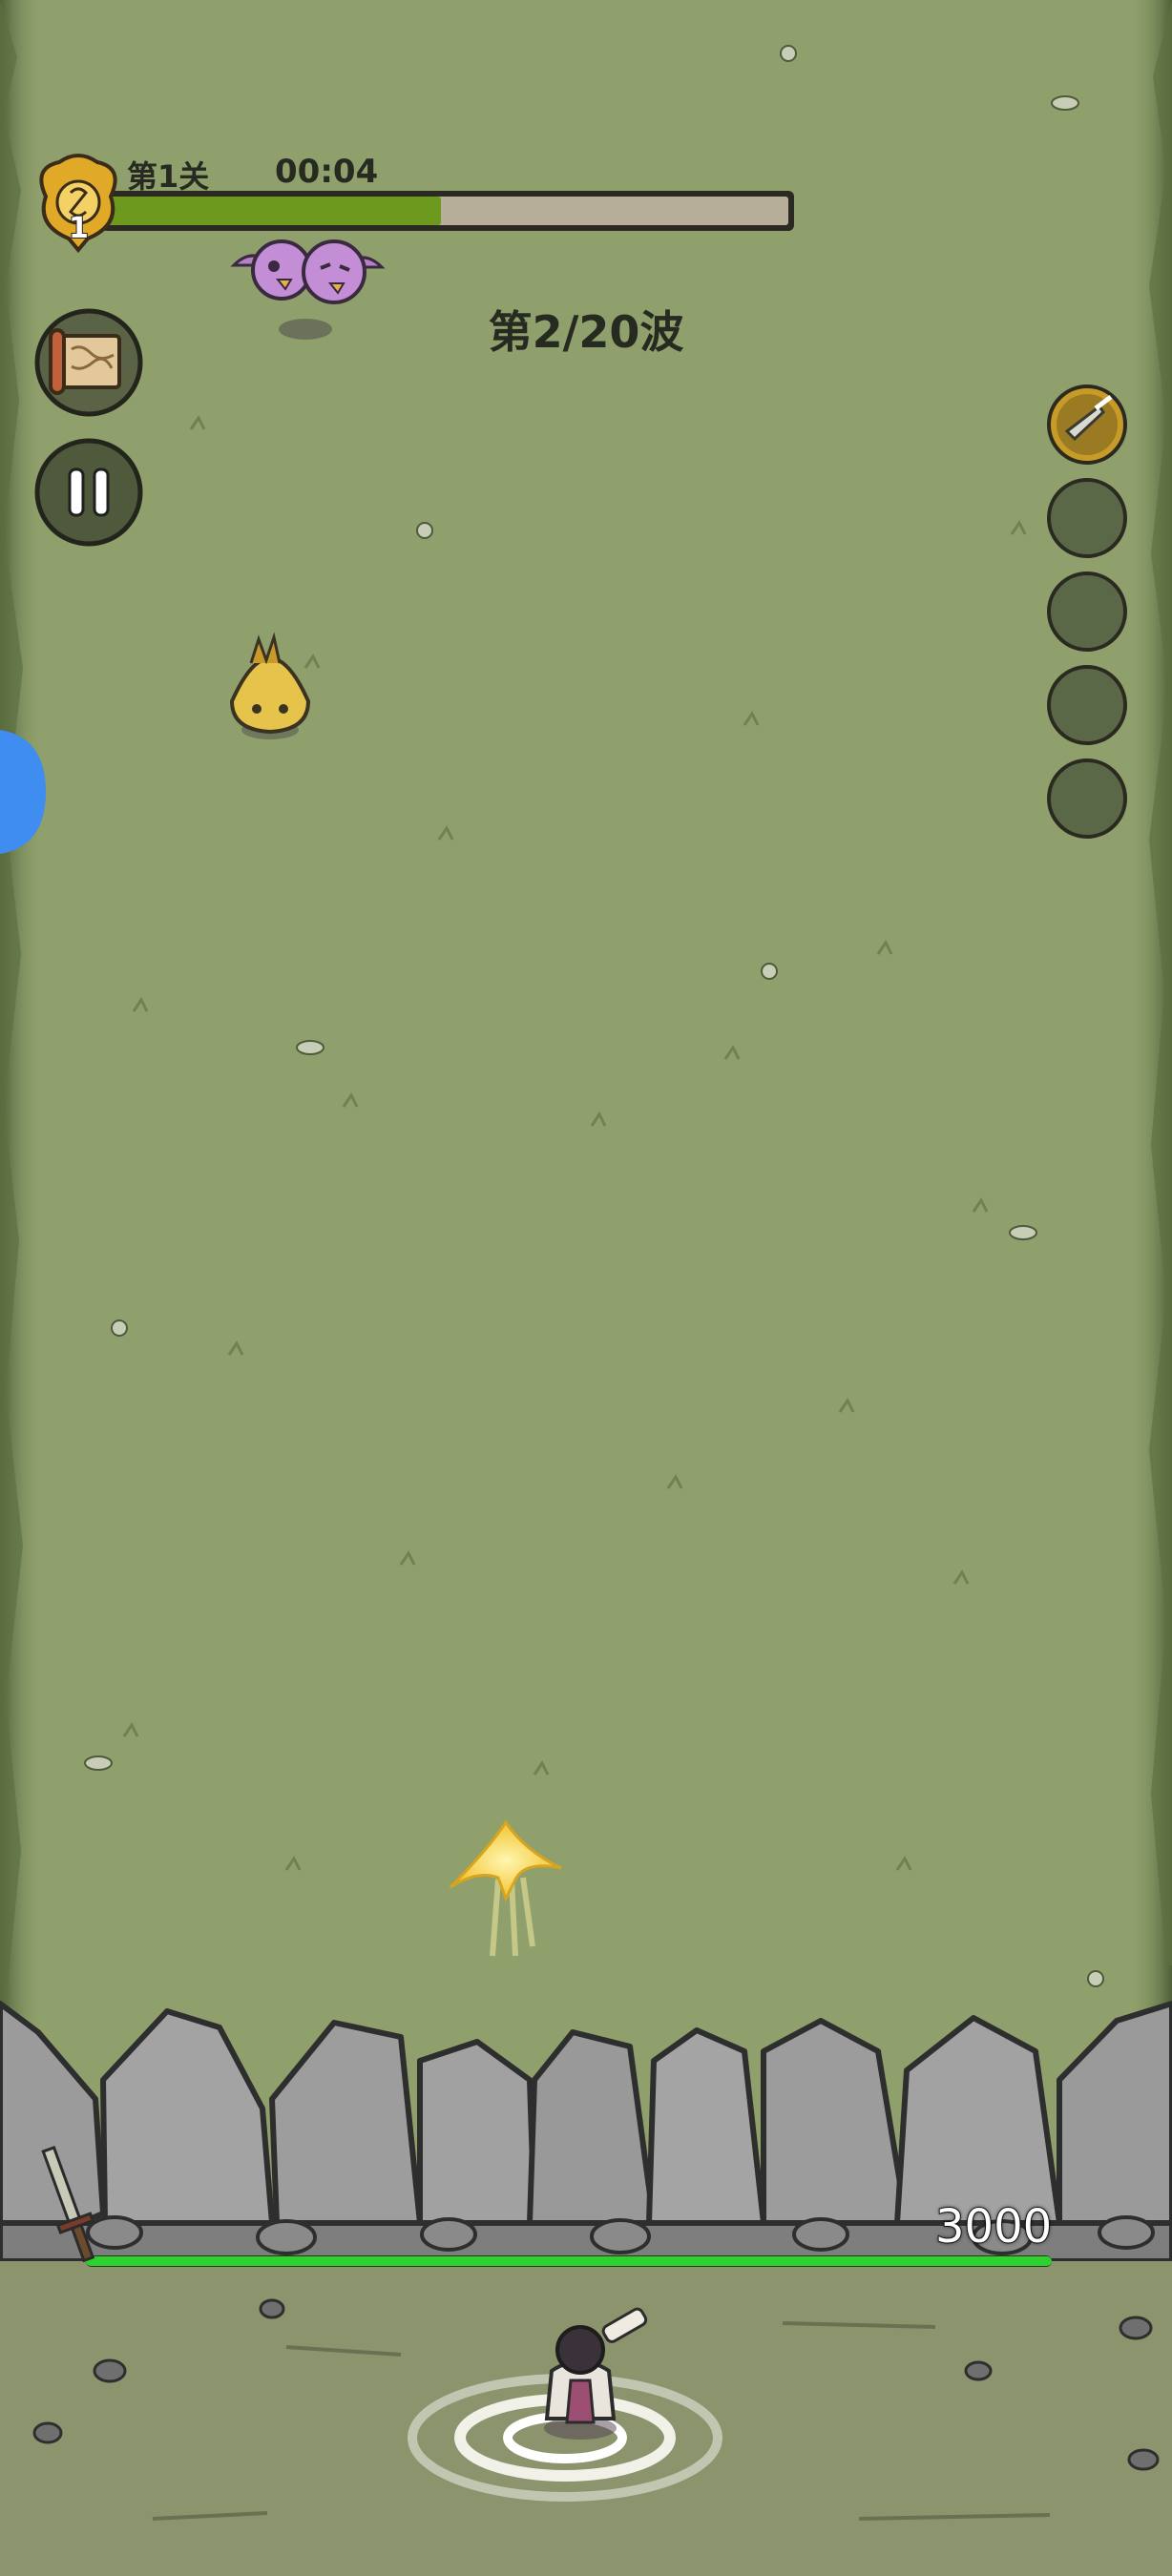  I want to click on map-button, so click(88, 362).